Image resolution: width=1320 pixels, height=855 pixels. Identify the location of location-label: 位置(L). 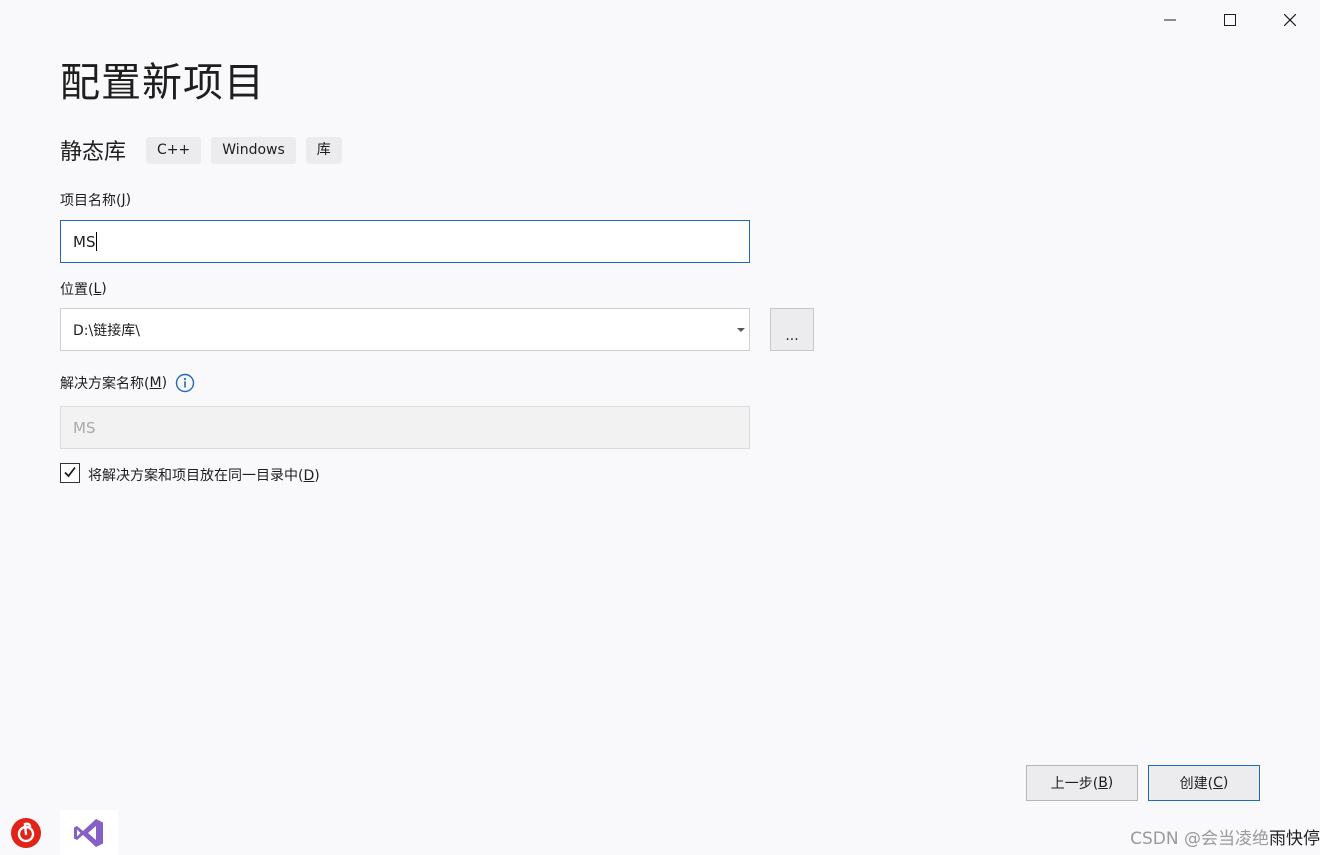
(83, 289).